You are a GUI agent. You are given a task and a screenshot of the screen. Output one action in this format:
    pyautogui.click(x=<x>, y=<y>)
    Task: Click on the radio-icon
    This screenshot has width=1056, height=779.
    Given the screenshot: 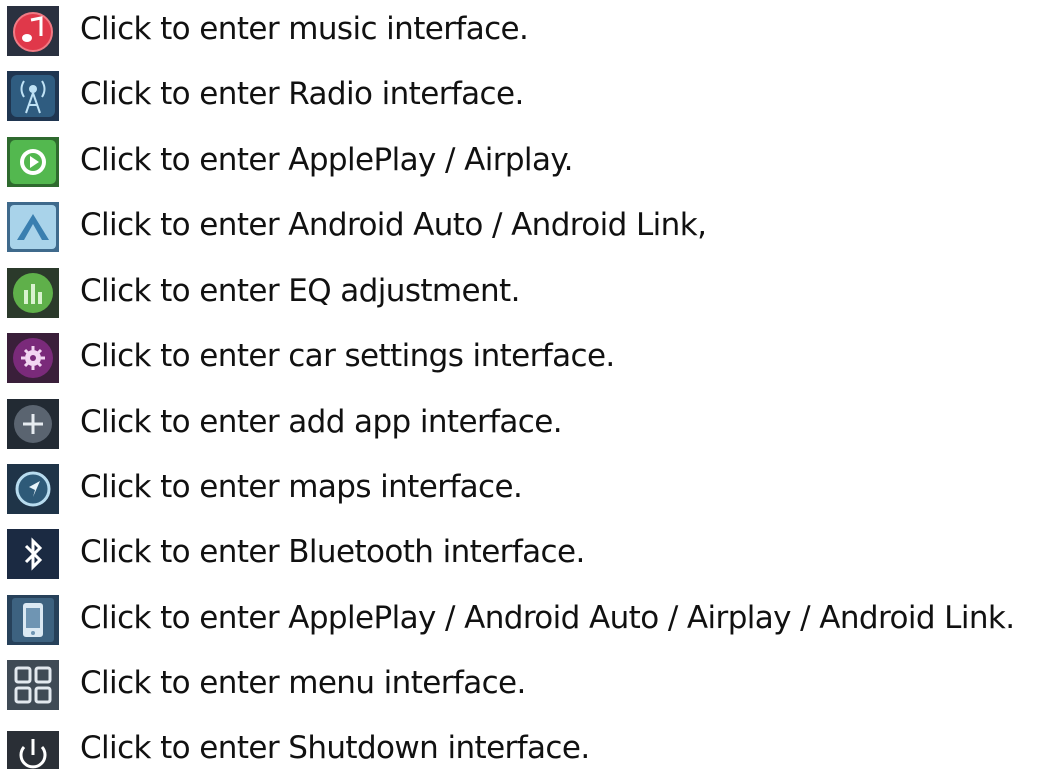 What is the action you would take?
    pyautogui.click(x=33, y=96)
    